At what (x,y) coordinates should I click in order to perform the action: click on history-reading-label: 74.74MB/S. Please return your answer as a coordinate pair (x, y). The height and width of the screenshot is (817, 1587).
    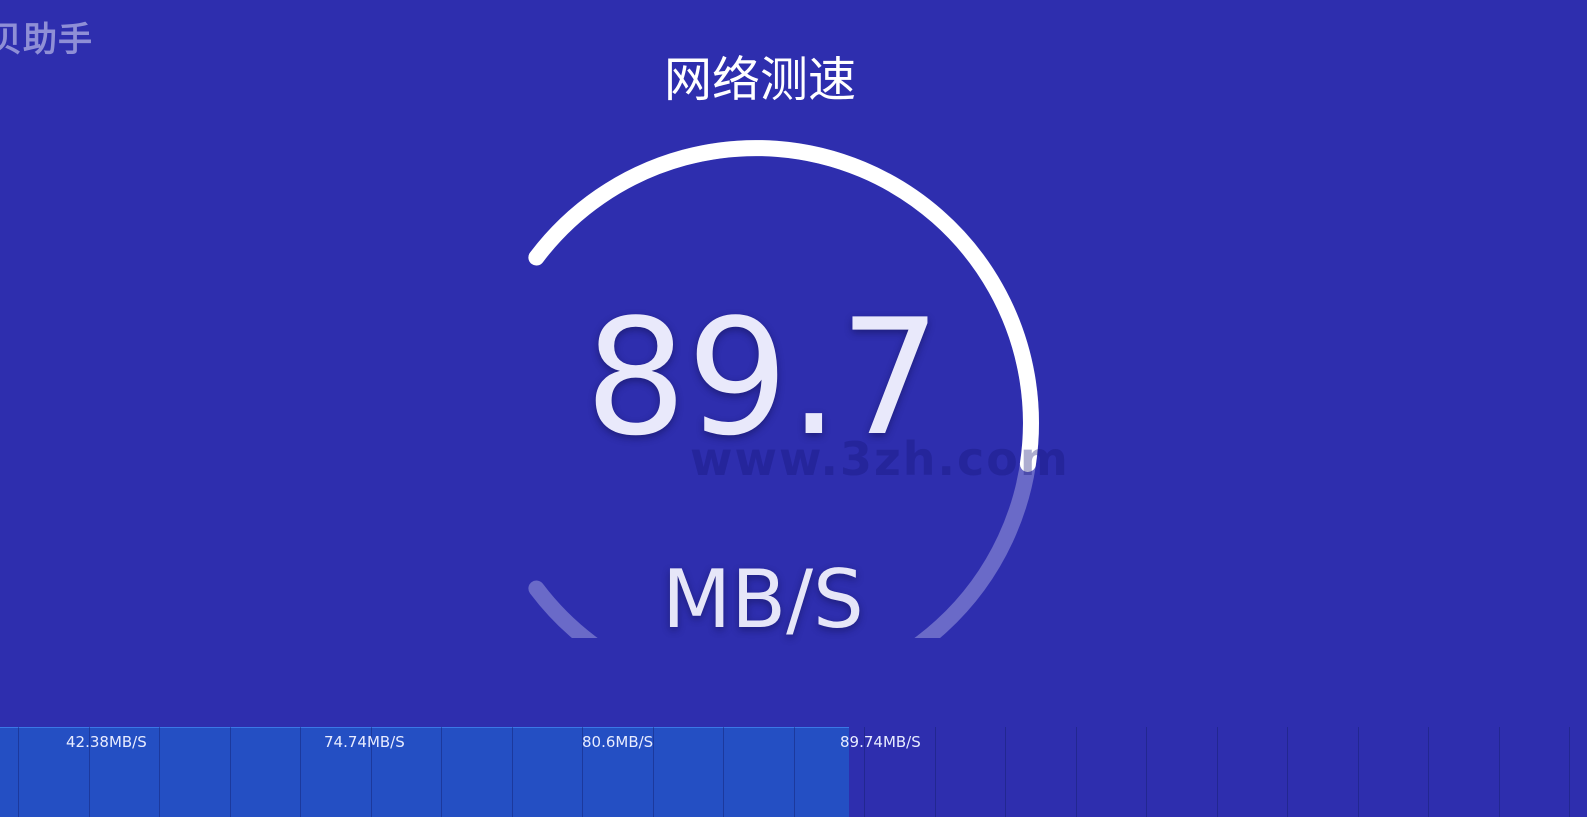
    Looking at the image, I should click on (364, 742).